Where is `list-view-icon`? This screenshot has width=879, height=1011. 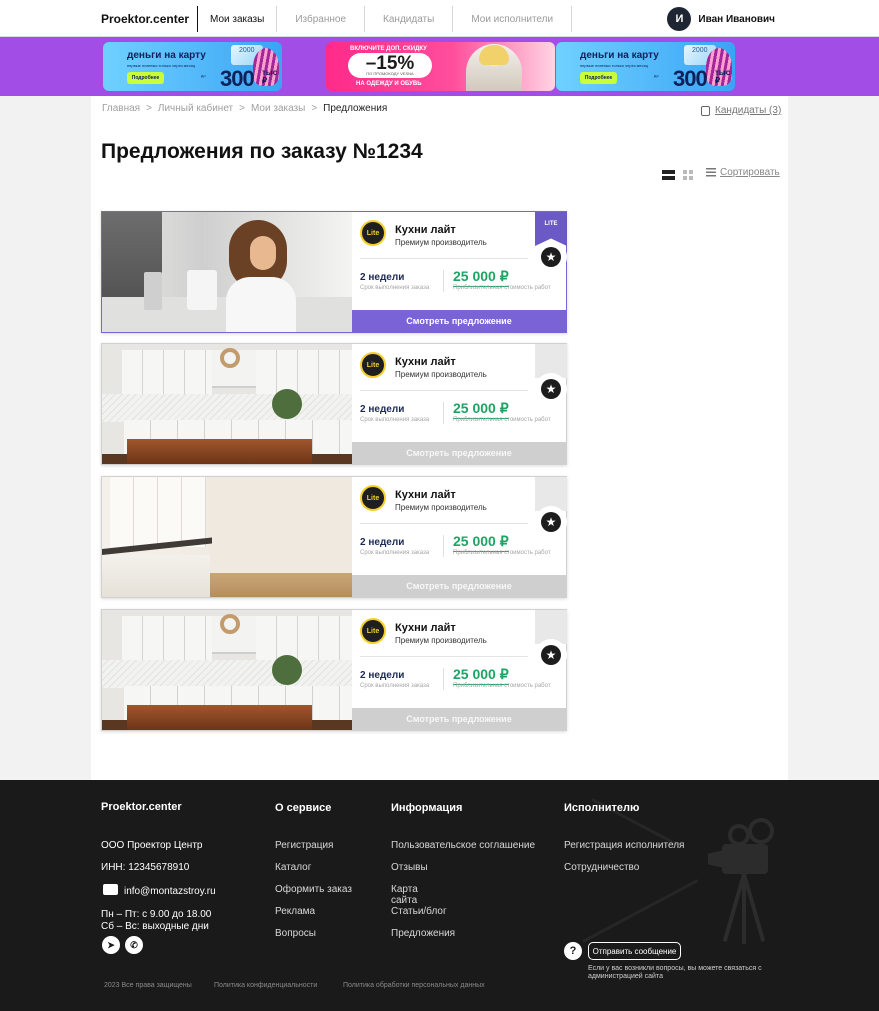 list-view-icon is located at coordinates (668, 175).